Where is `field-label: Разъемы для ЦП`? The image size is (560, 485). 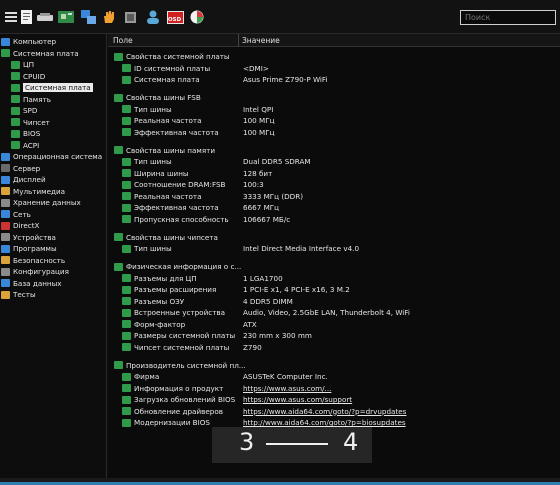
field-label: Разъемы для ЦП is located at coordinates (165, 278).